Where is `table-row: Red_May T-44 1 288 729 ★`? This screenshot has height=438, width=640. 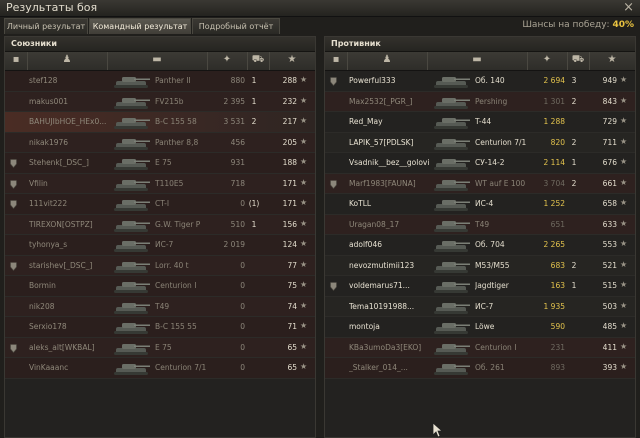 table-row: Red_May T-44 1 288 729 ★ is located at coordinates (480, 122).